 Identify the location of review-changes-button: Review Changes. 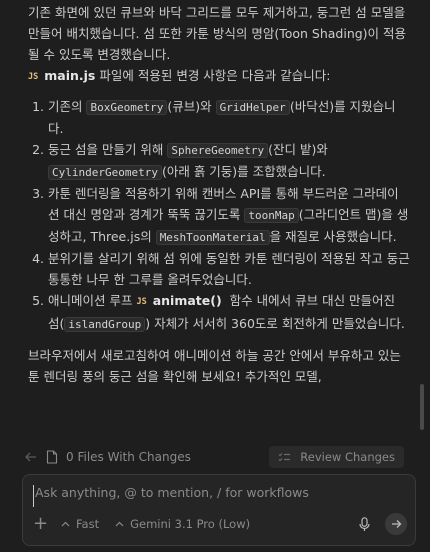
(336, 457).